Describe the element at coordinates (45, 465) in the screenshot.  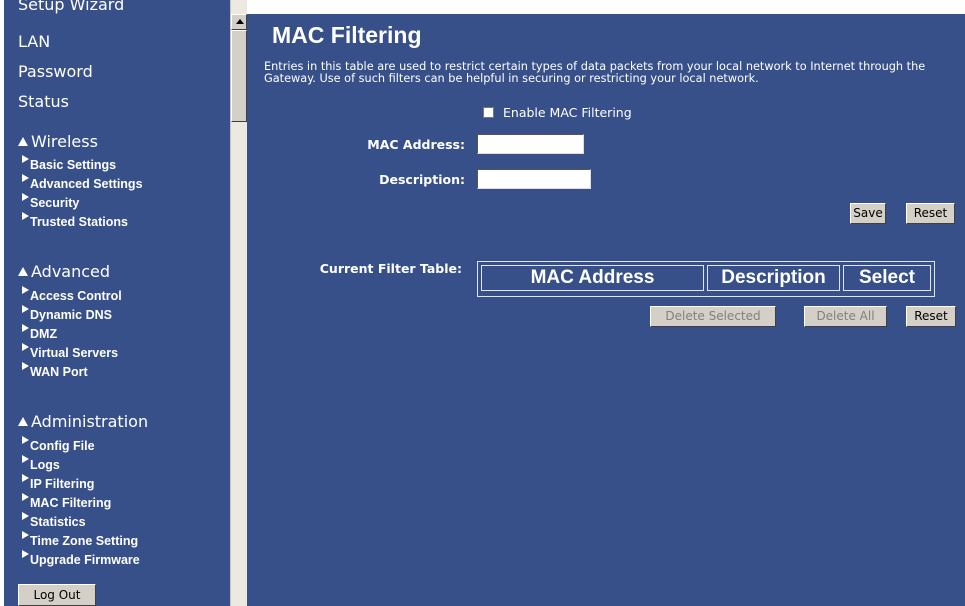
I see `sidebar-item-label: Logs` at that location.